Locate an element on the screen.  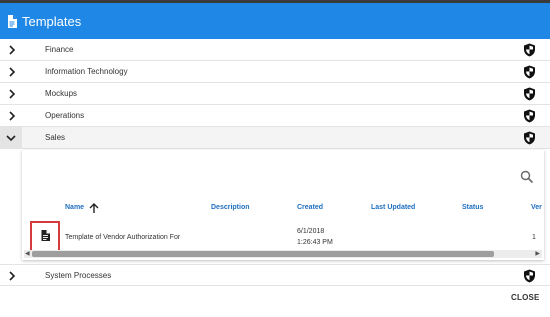
column-header-status: Status is located at coordinates (472, 207).